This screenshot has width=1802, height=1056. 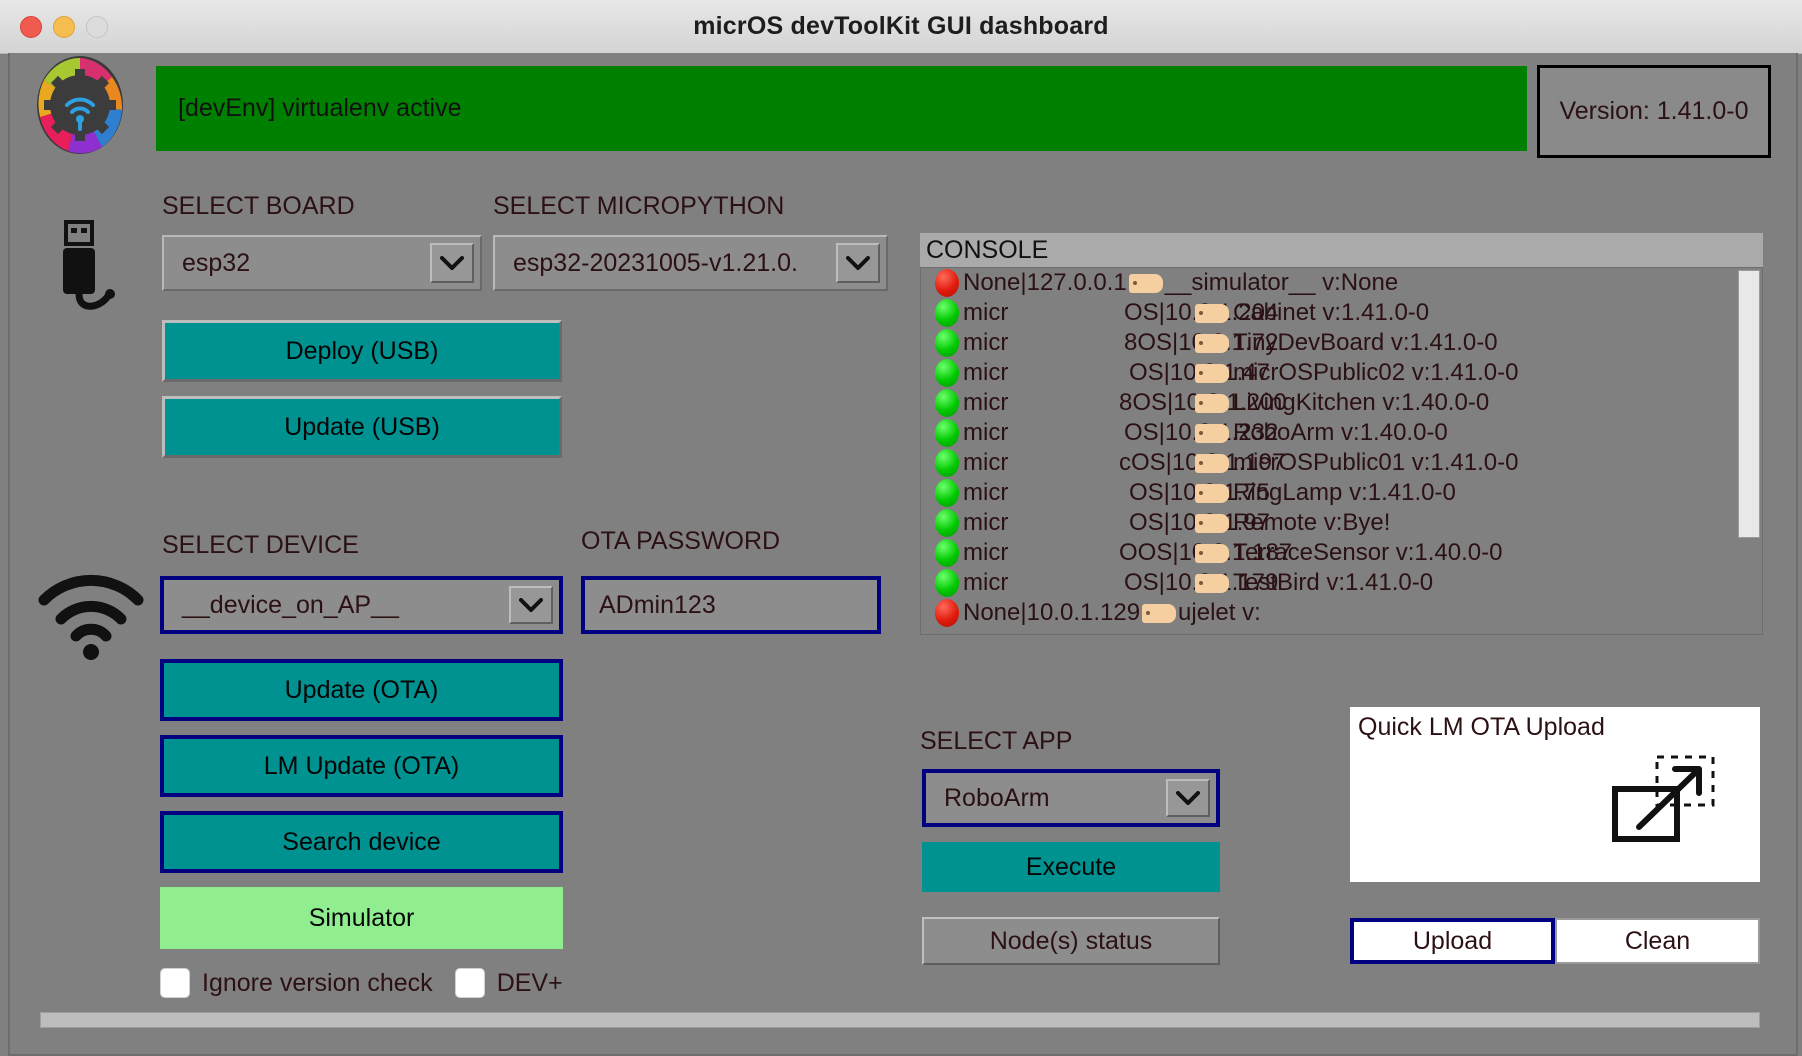 What do you see at coordinates (91, 616) in the screenshot?
I see `wifi-icon` at bounding box center [91, 616].